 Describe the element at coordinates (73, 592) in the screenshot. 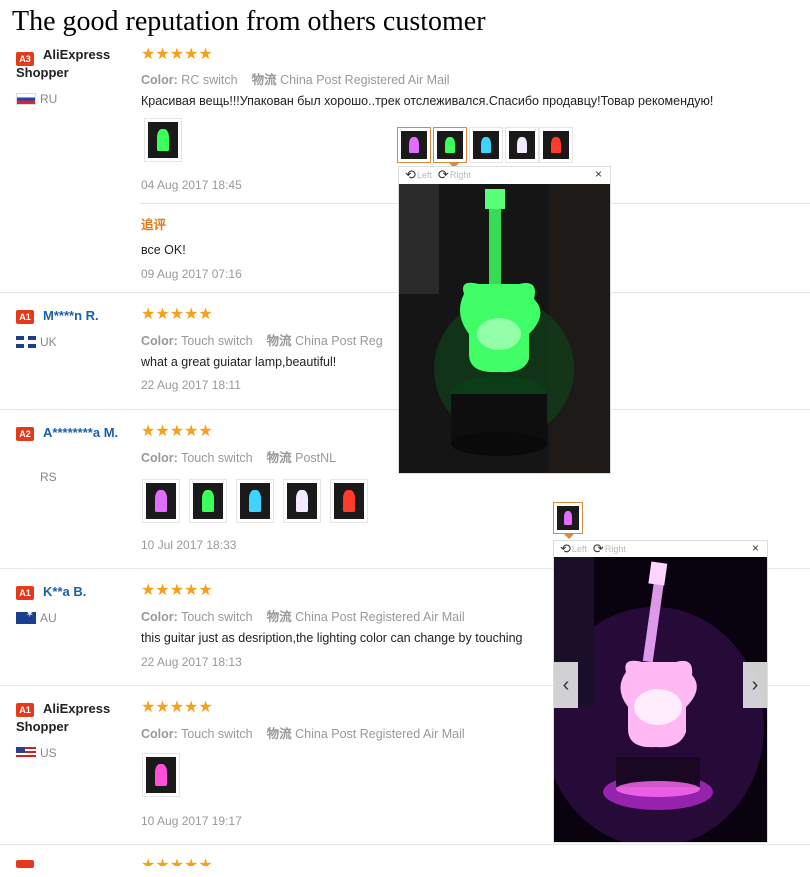

I see `reviewer-name: K**a B.` at that location.